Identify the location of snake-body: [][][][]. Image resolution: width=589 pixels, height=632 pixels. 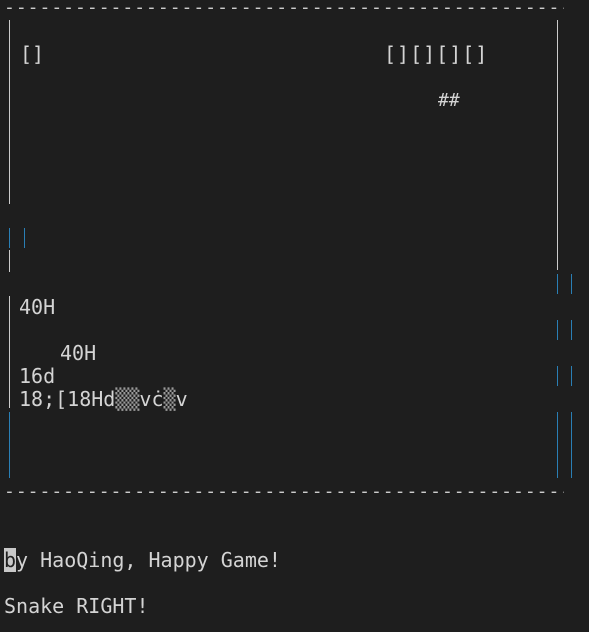
(436, 54).